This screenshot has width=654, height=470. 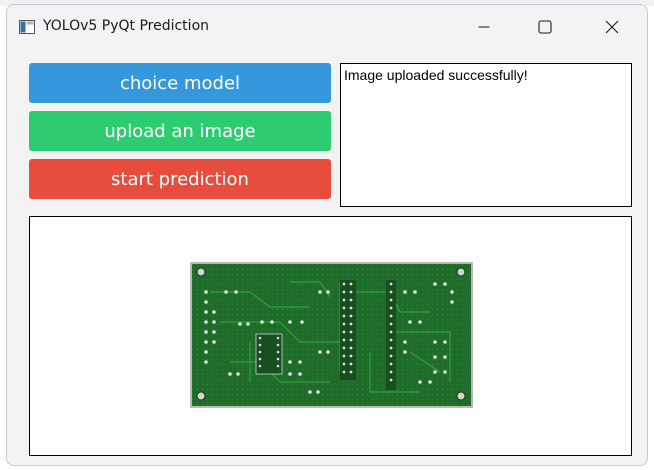 What do you see at coordinates (436, 75) in the screenshot?
I see `status-message: Image uploaded successfully!` at bounding box center [436, 75].